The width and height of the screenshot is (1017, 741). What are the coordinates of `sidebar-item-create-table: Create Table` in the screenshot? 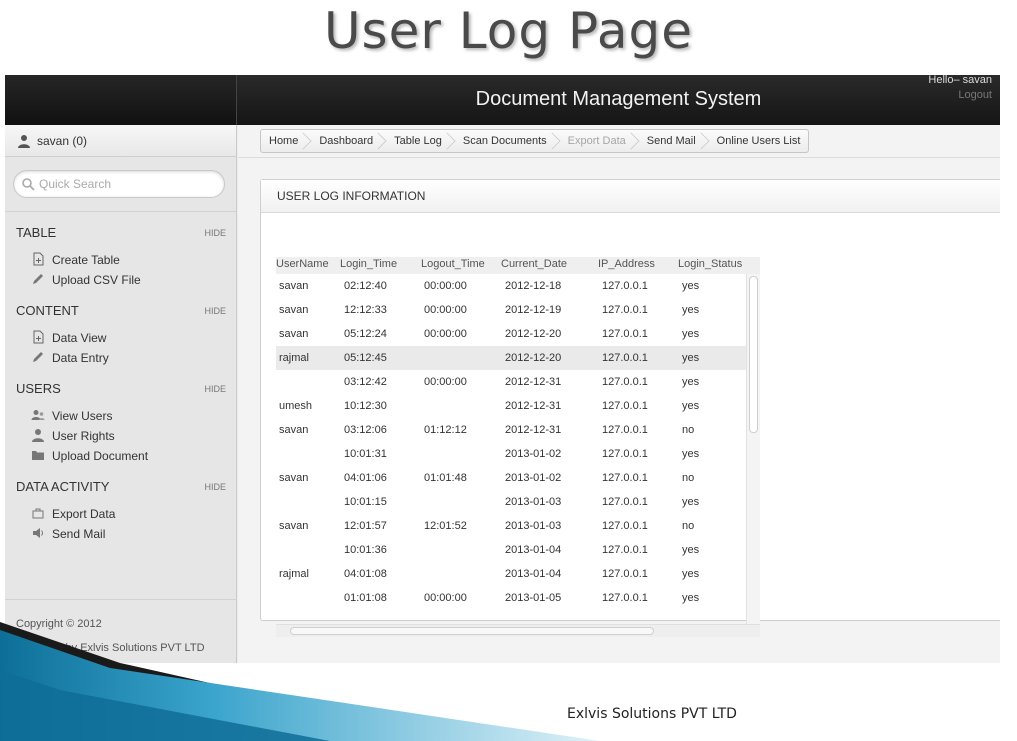 It's located at (121, 260).